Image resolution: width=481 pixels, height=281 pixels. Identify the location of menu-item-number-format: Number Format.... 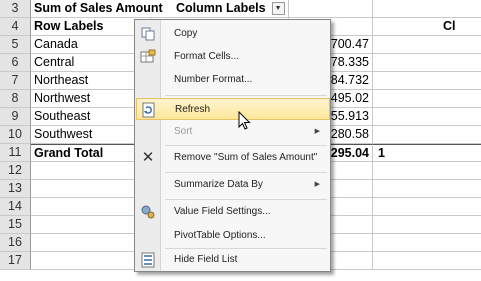
(233, 80).